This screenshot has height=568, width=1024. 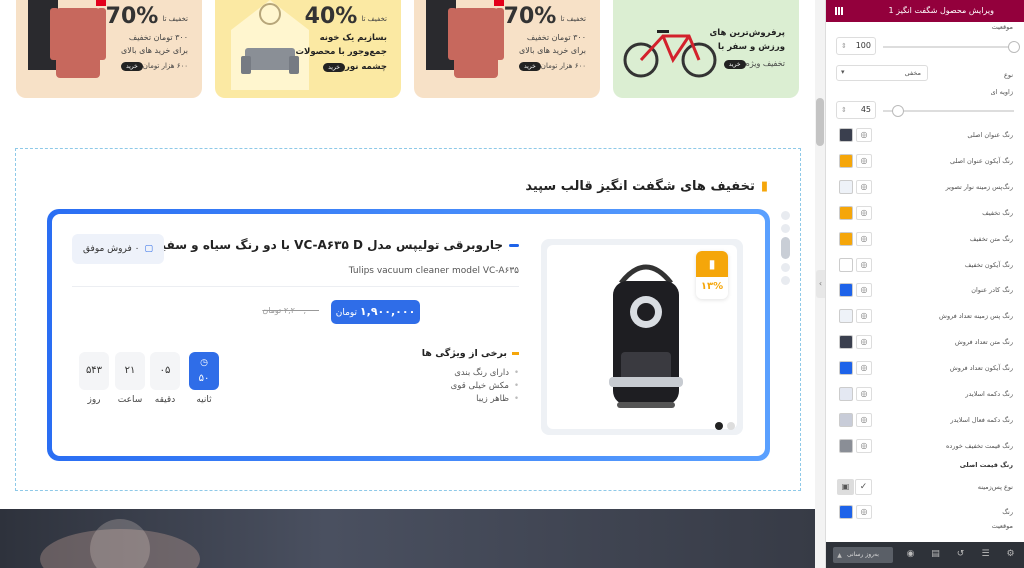 What do you see at coordinates (924, 395) in the screenshot?
I see `color-setting-row: رنگ دکمه اسلایدر ◎` at bounding box center [924, 395].